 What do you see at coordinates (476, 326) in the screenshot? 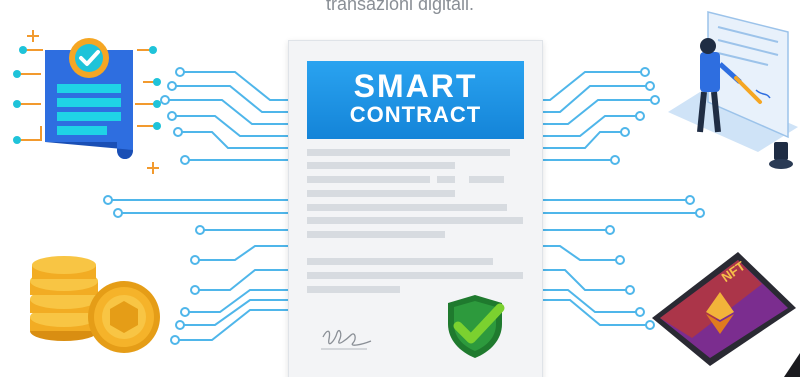
I see `shield-check-icon` at bounding box center [476, 326].